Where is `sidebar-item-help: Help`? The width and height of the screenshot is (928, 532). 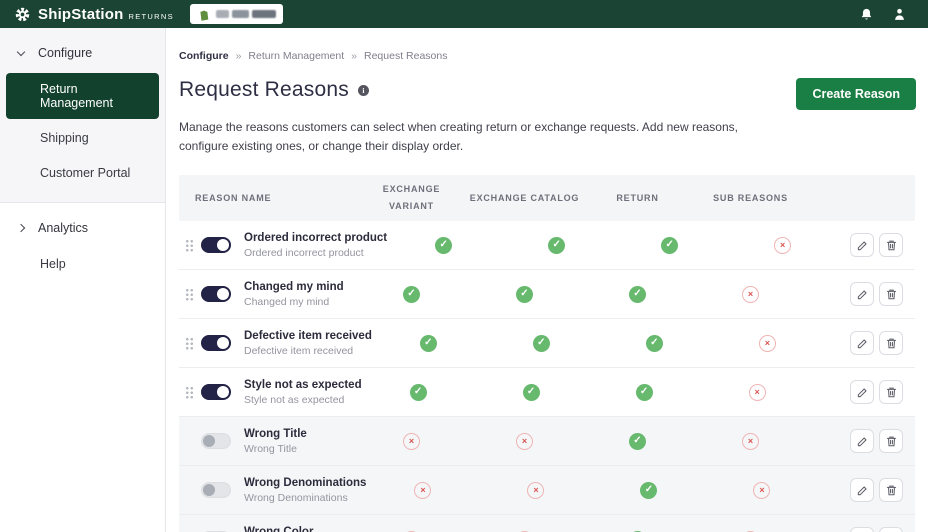
sidebar-item-help: Help is located at coordinates (82, 264).